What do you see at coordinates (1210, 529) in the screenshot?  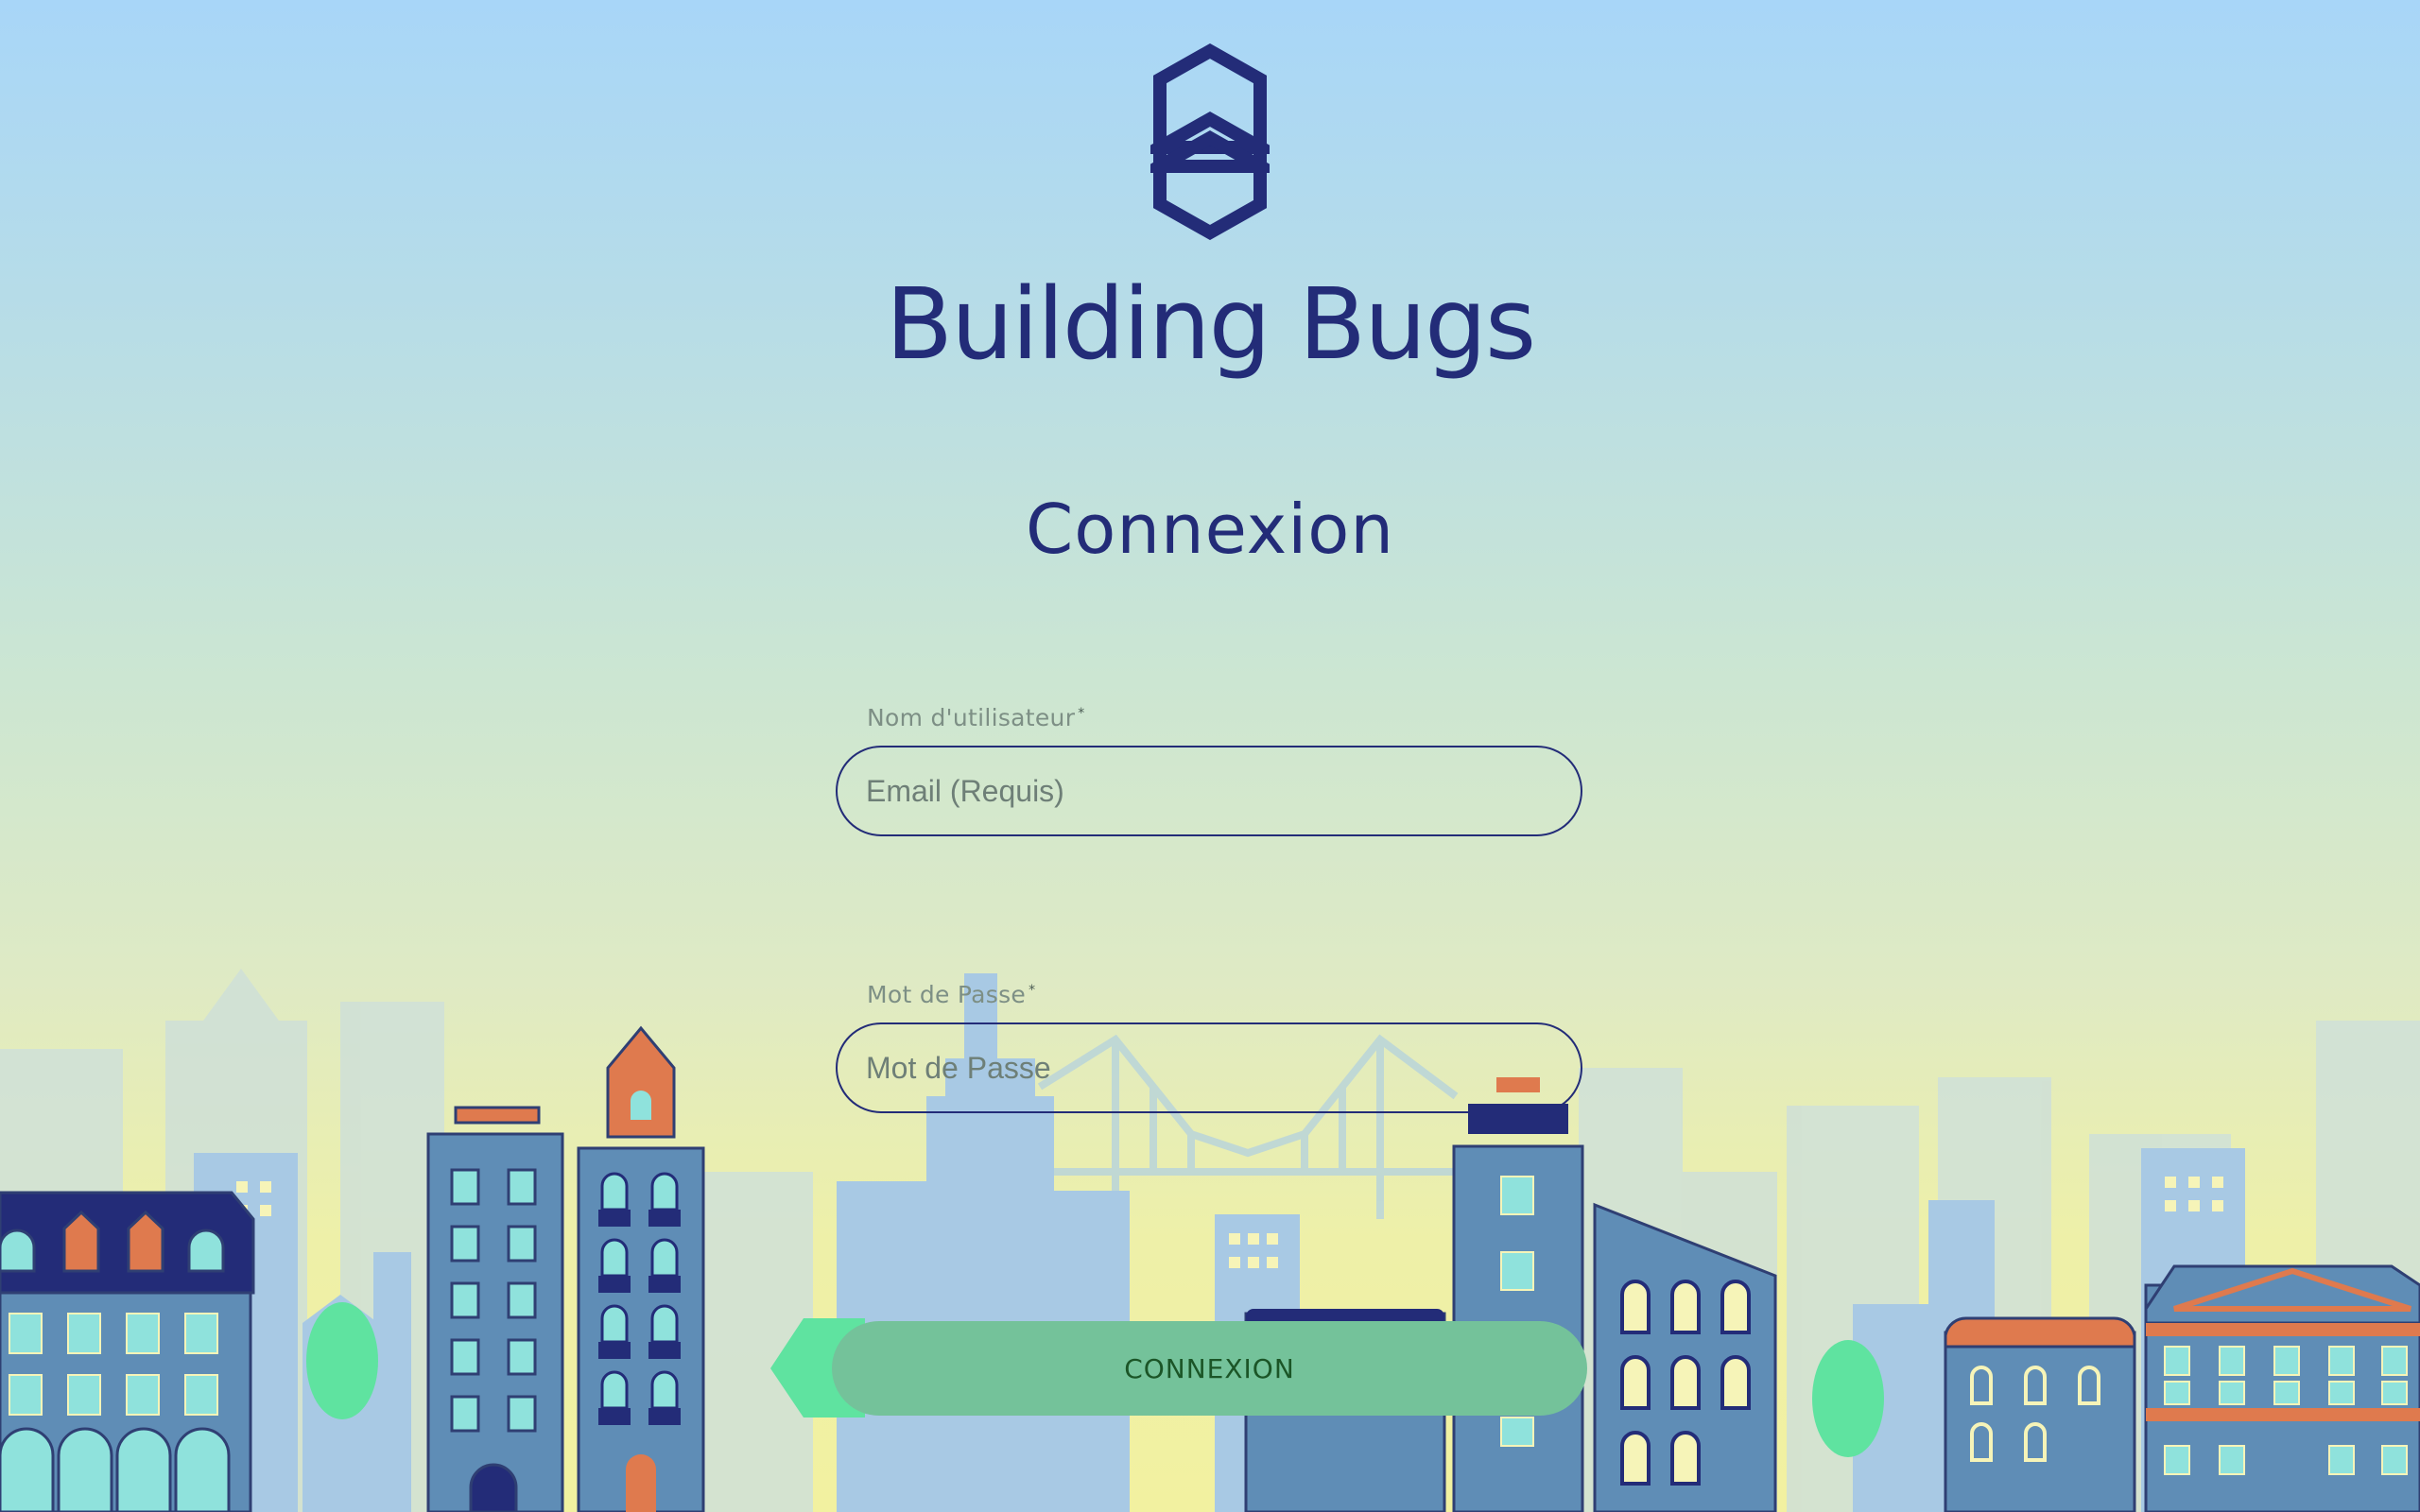 I see `login-heading: Connexion` at bounding box center [1210, 529].